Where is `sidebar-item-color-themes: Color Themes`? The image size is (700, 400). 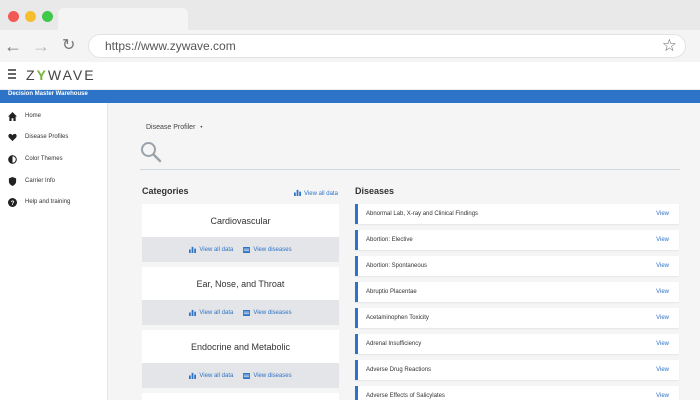 sidebar-item-color-themes: Color Themes is located at coordinates (35, 159).